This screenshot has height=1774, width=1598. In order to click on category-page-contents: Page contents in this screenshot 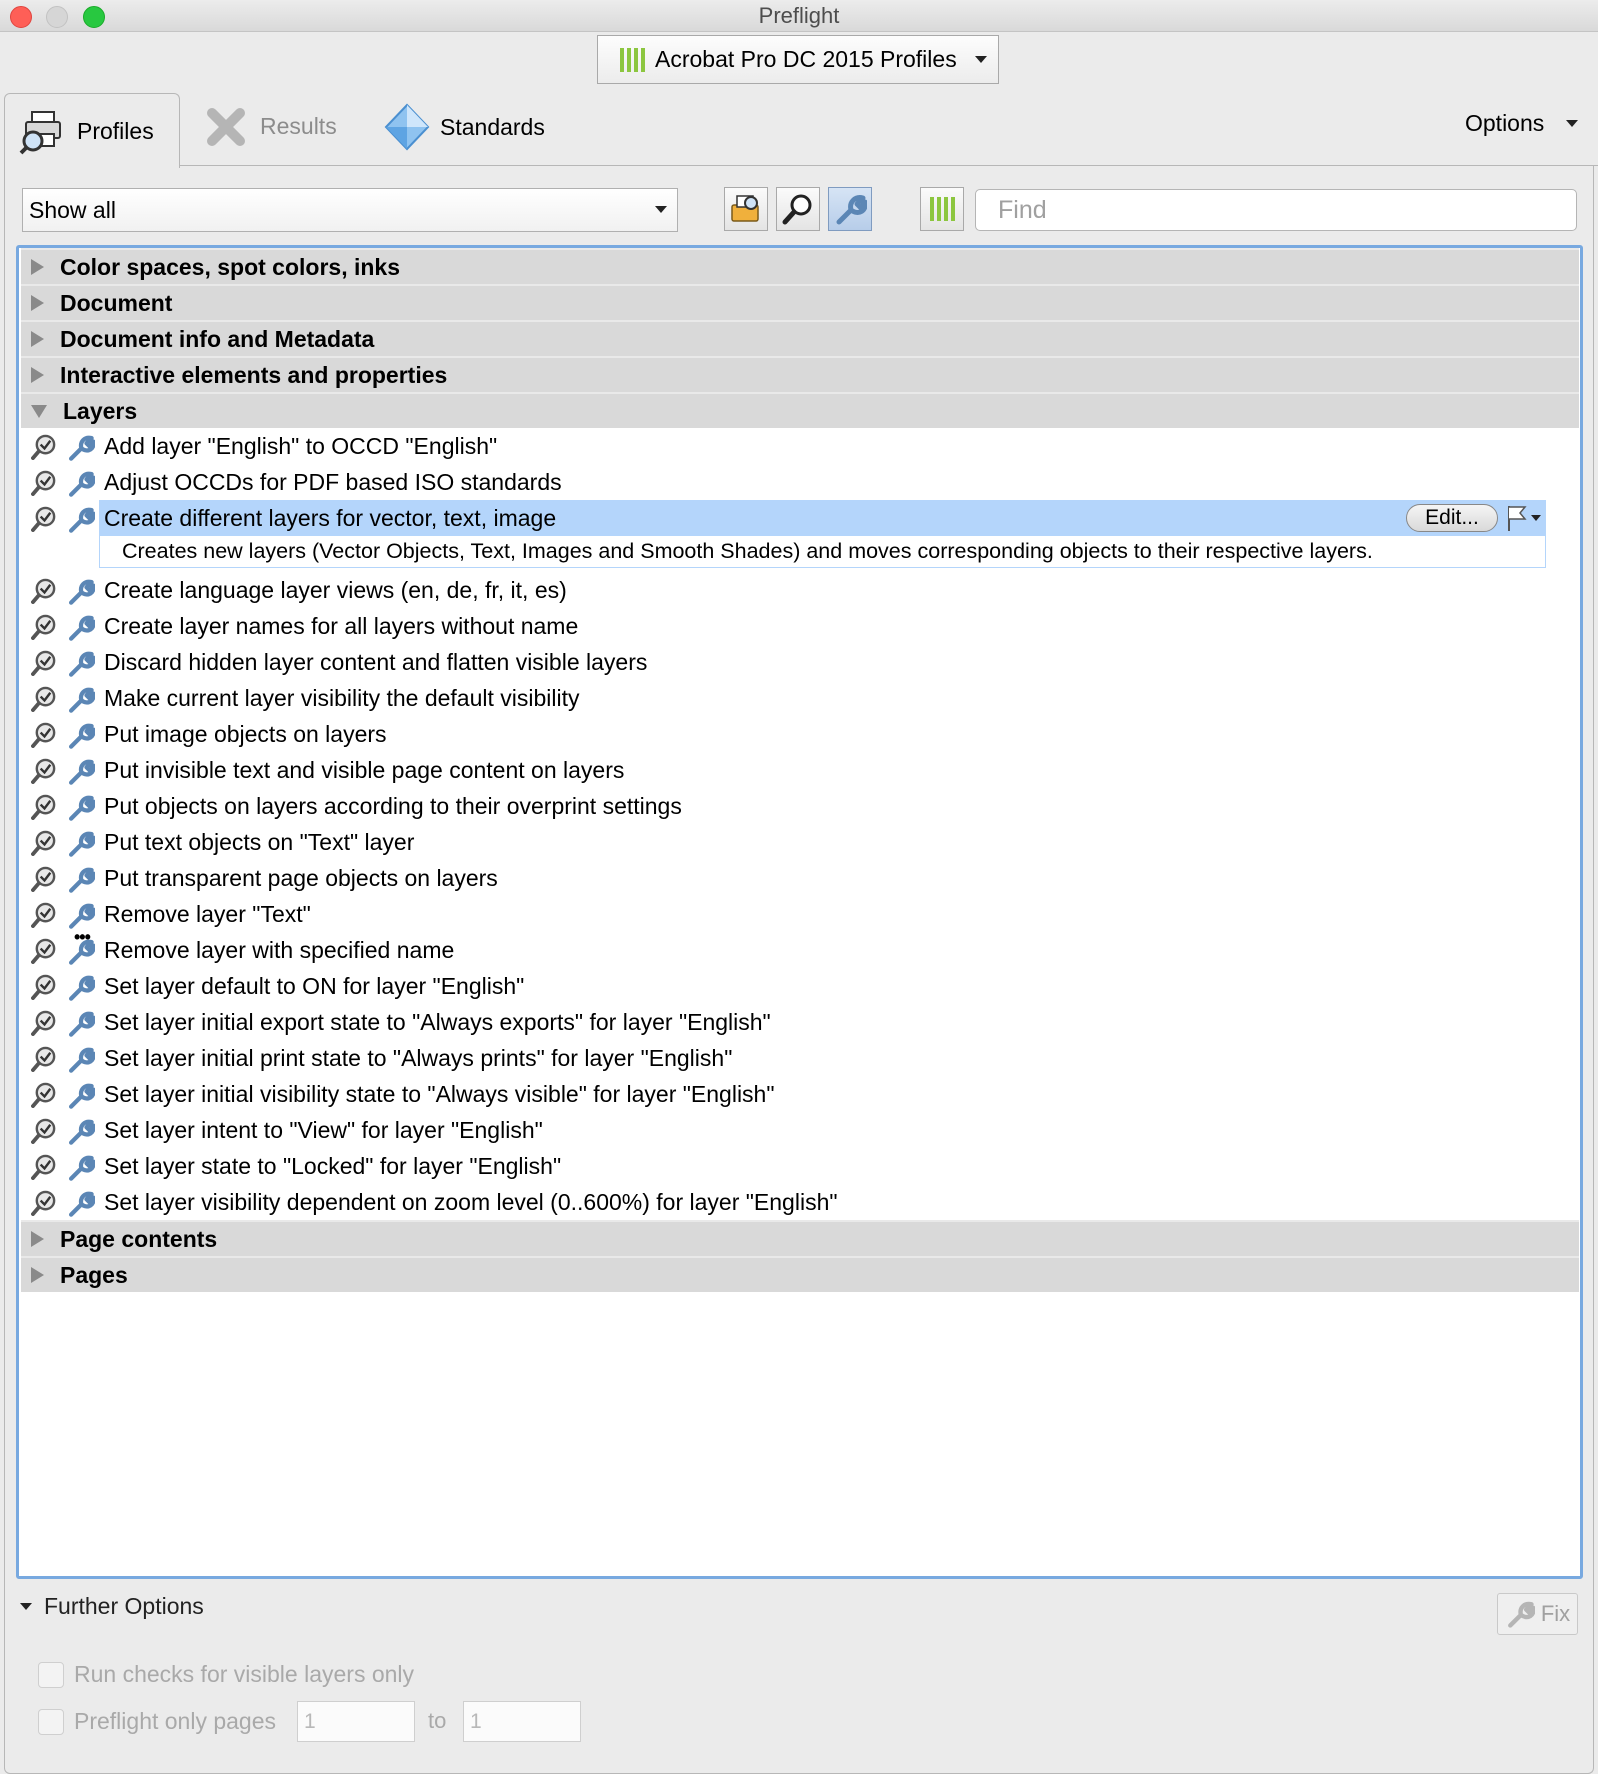, I will do `click(800, 1238)`.